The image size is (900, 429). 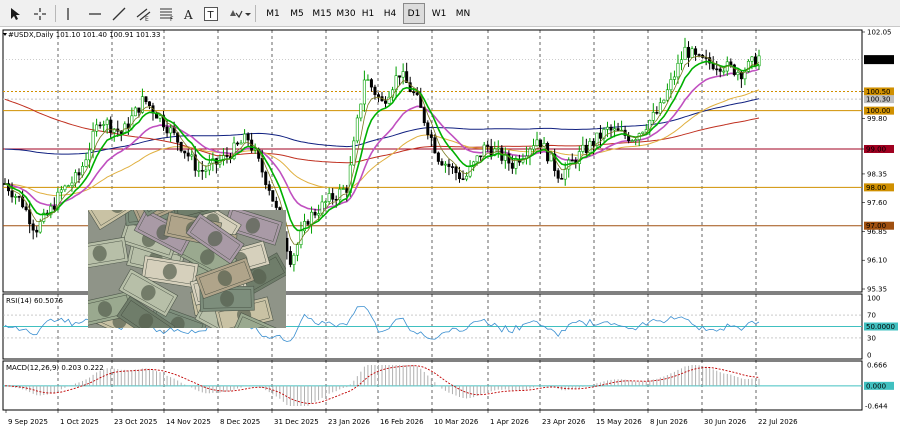 What do you see at coordinates (564, 422) in the screenshot?
I see `time-axis-label: 23 Apr 2026` at bounding box center [564, 422].